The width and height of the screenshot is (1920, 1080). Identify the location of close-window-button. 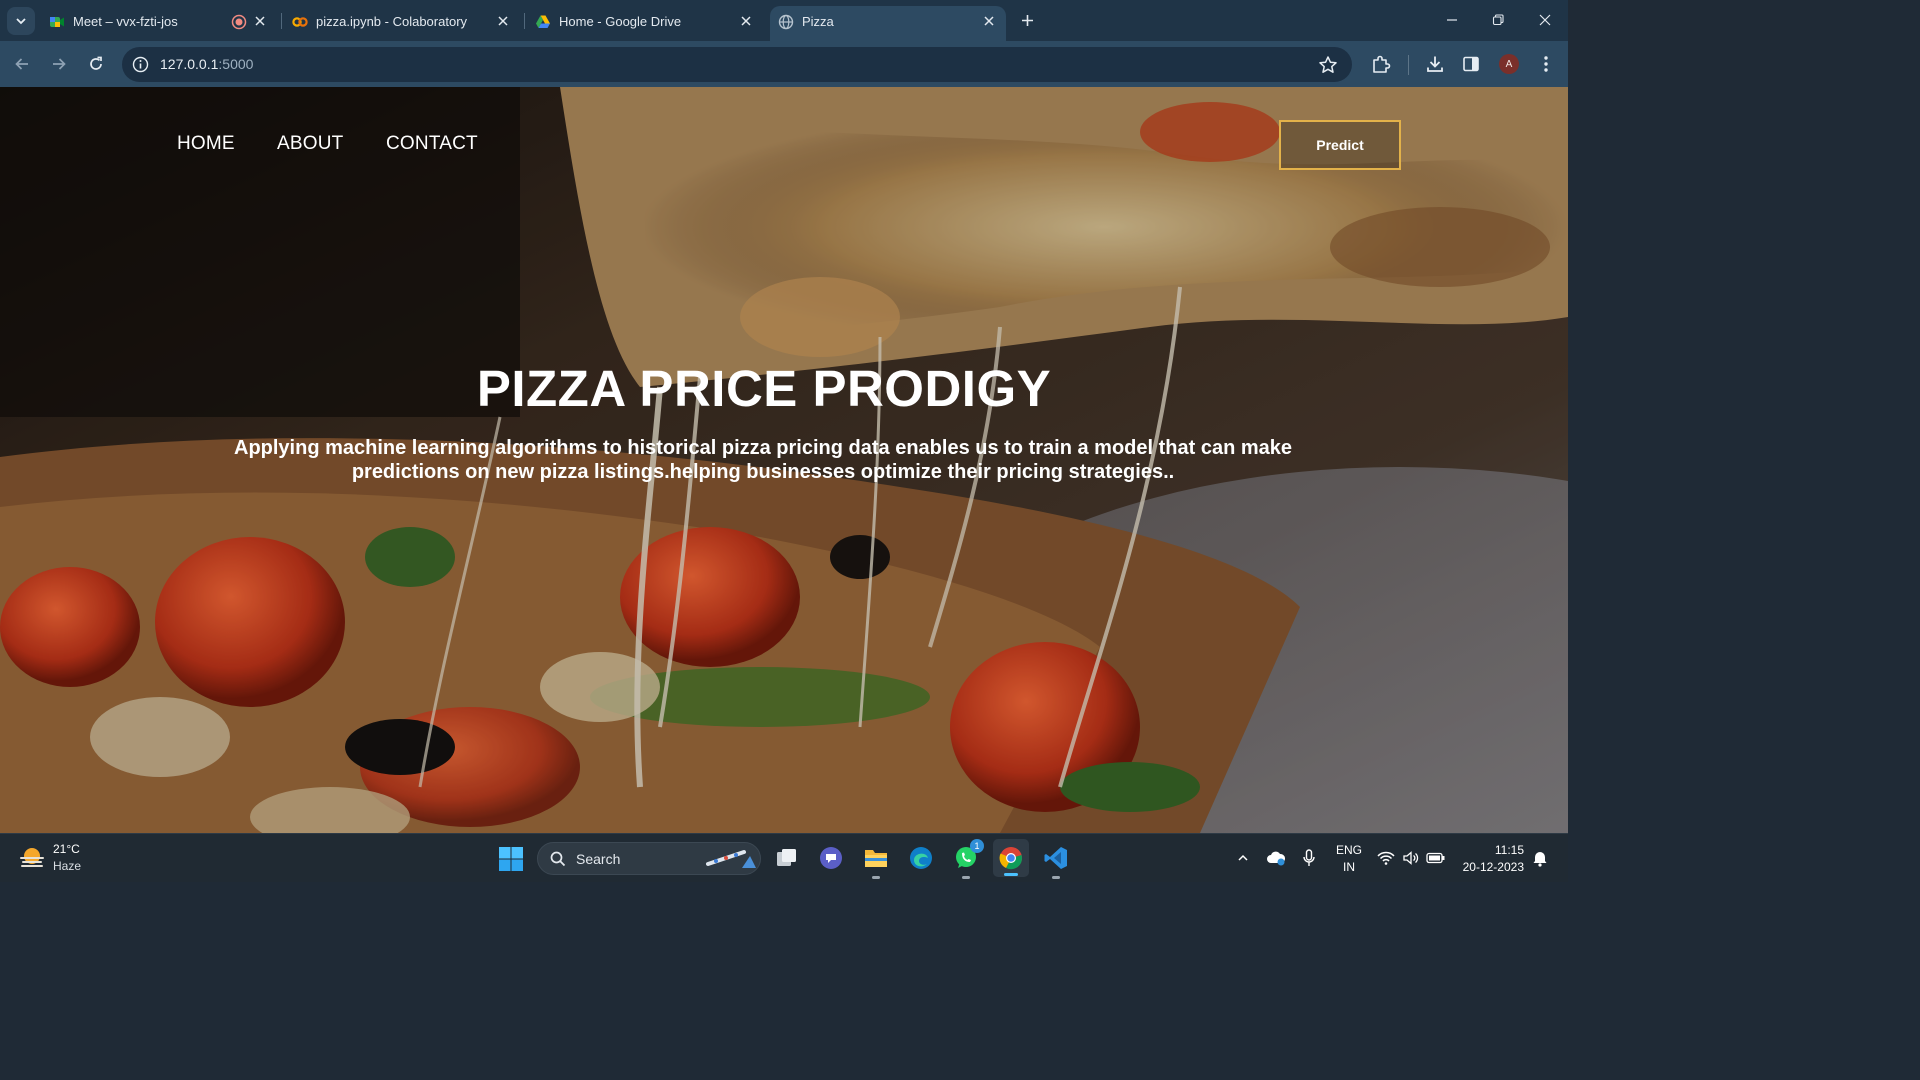
(1545, 20).